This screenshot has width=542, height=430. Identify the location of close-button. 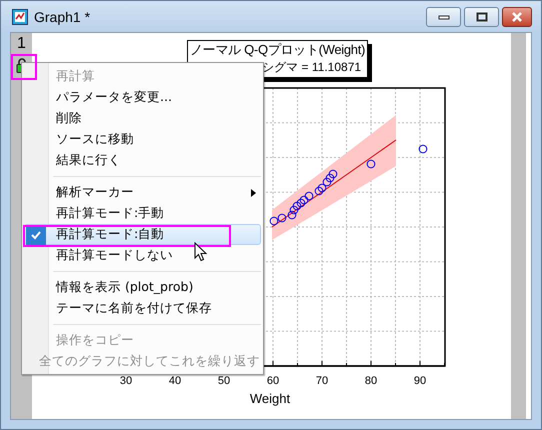
(517, 17).